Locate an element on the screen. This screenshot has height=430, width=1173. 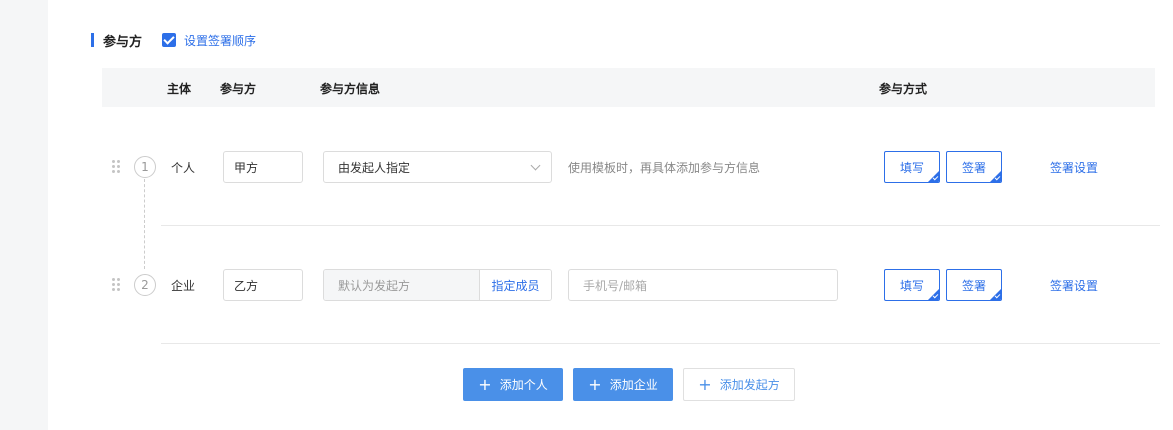
section-accent-bar is located at coordinates (92, 40).